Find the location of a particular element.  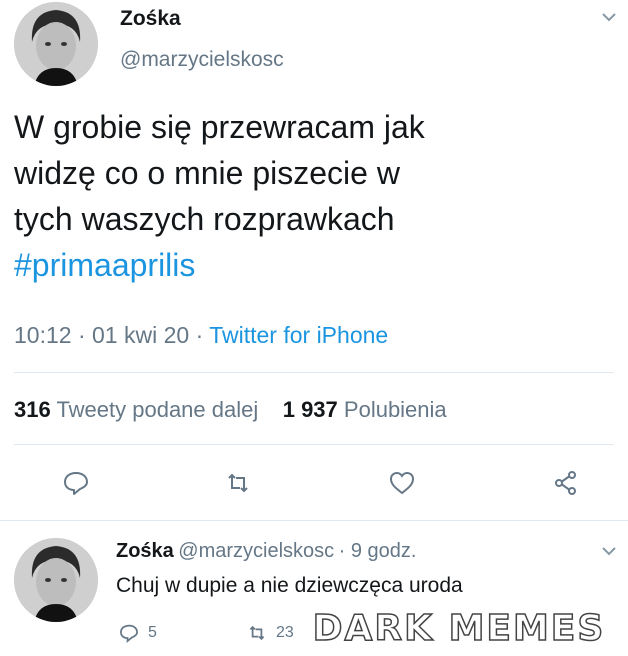

like-button is located at coordinates (402, 483).